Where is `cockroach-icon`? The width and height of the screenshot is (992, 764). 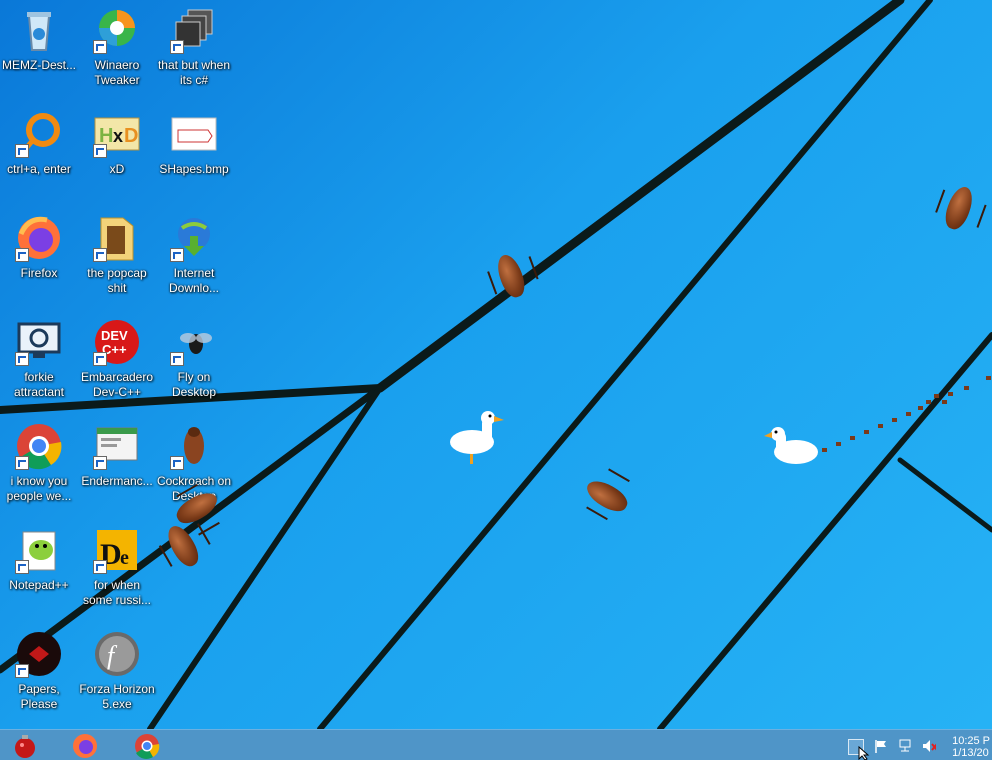
cockroach-icon is located at coordinates (194, 446).